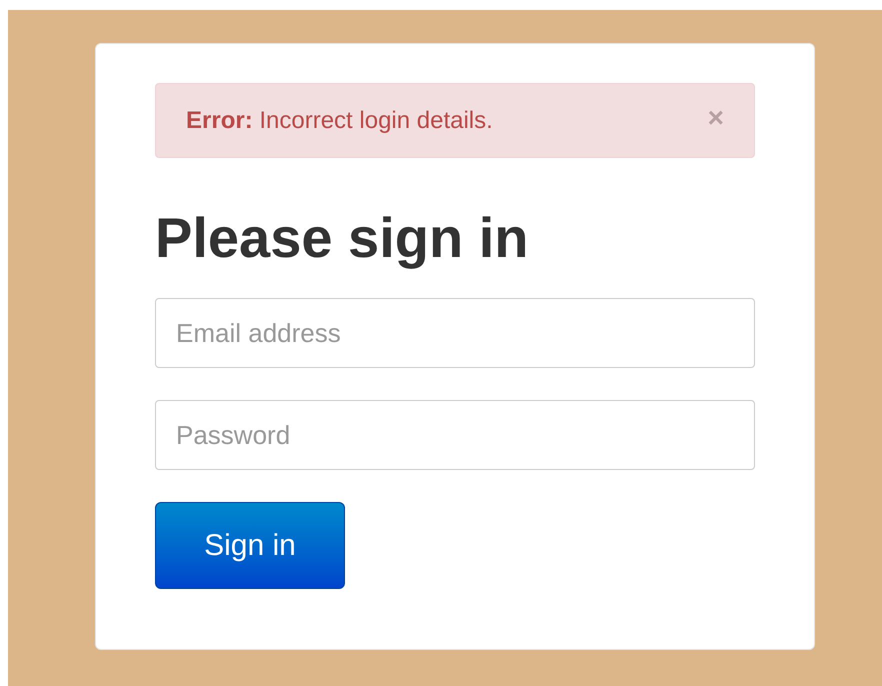  Describe the element at coordinates (250, 545) in the screenshot. I see `sign-in-button: Sign in` at that location.